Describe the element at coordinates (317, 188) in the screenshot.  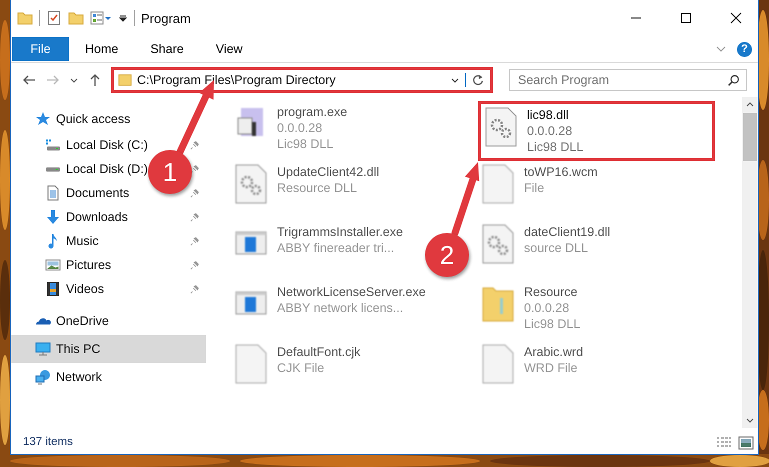
I see `file-detail: Resource DLL` at that location.